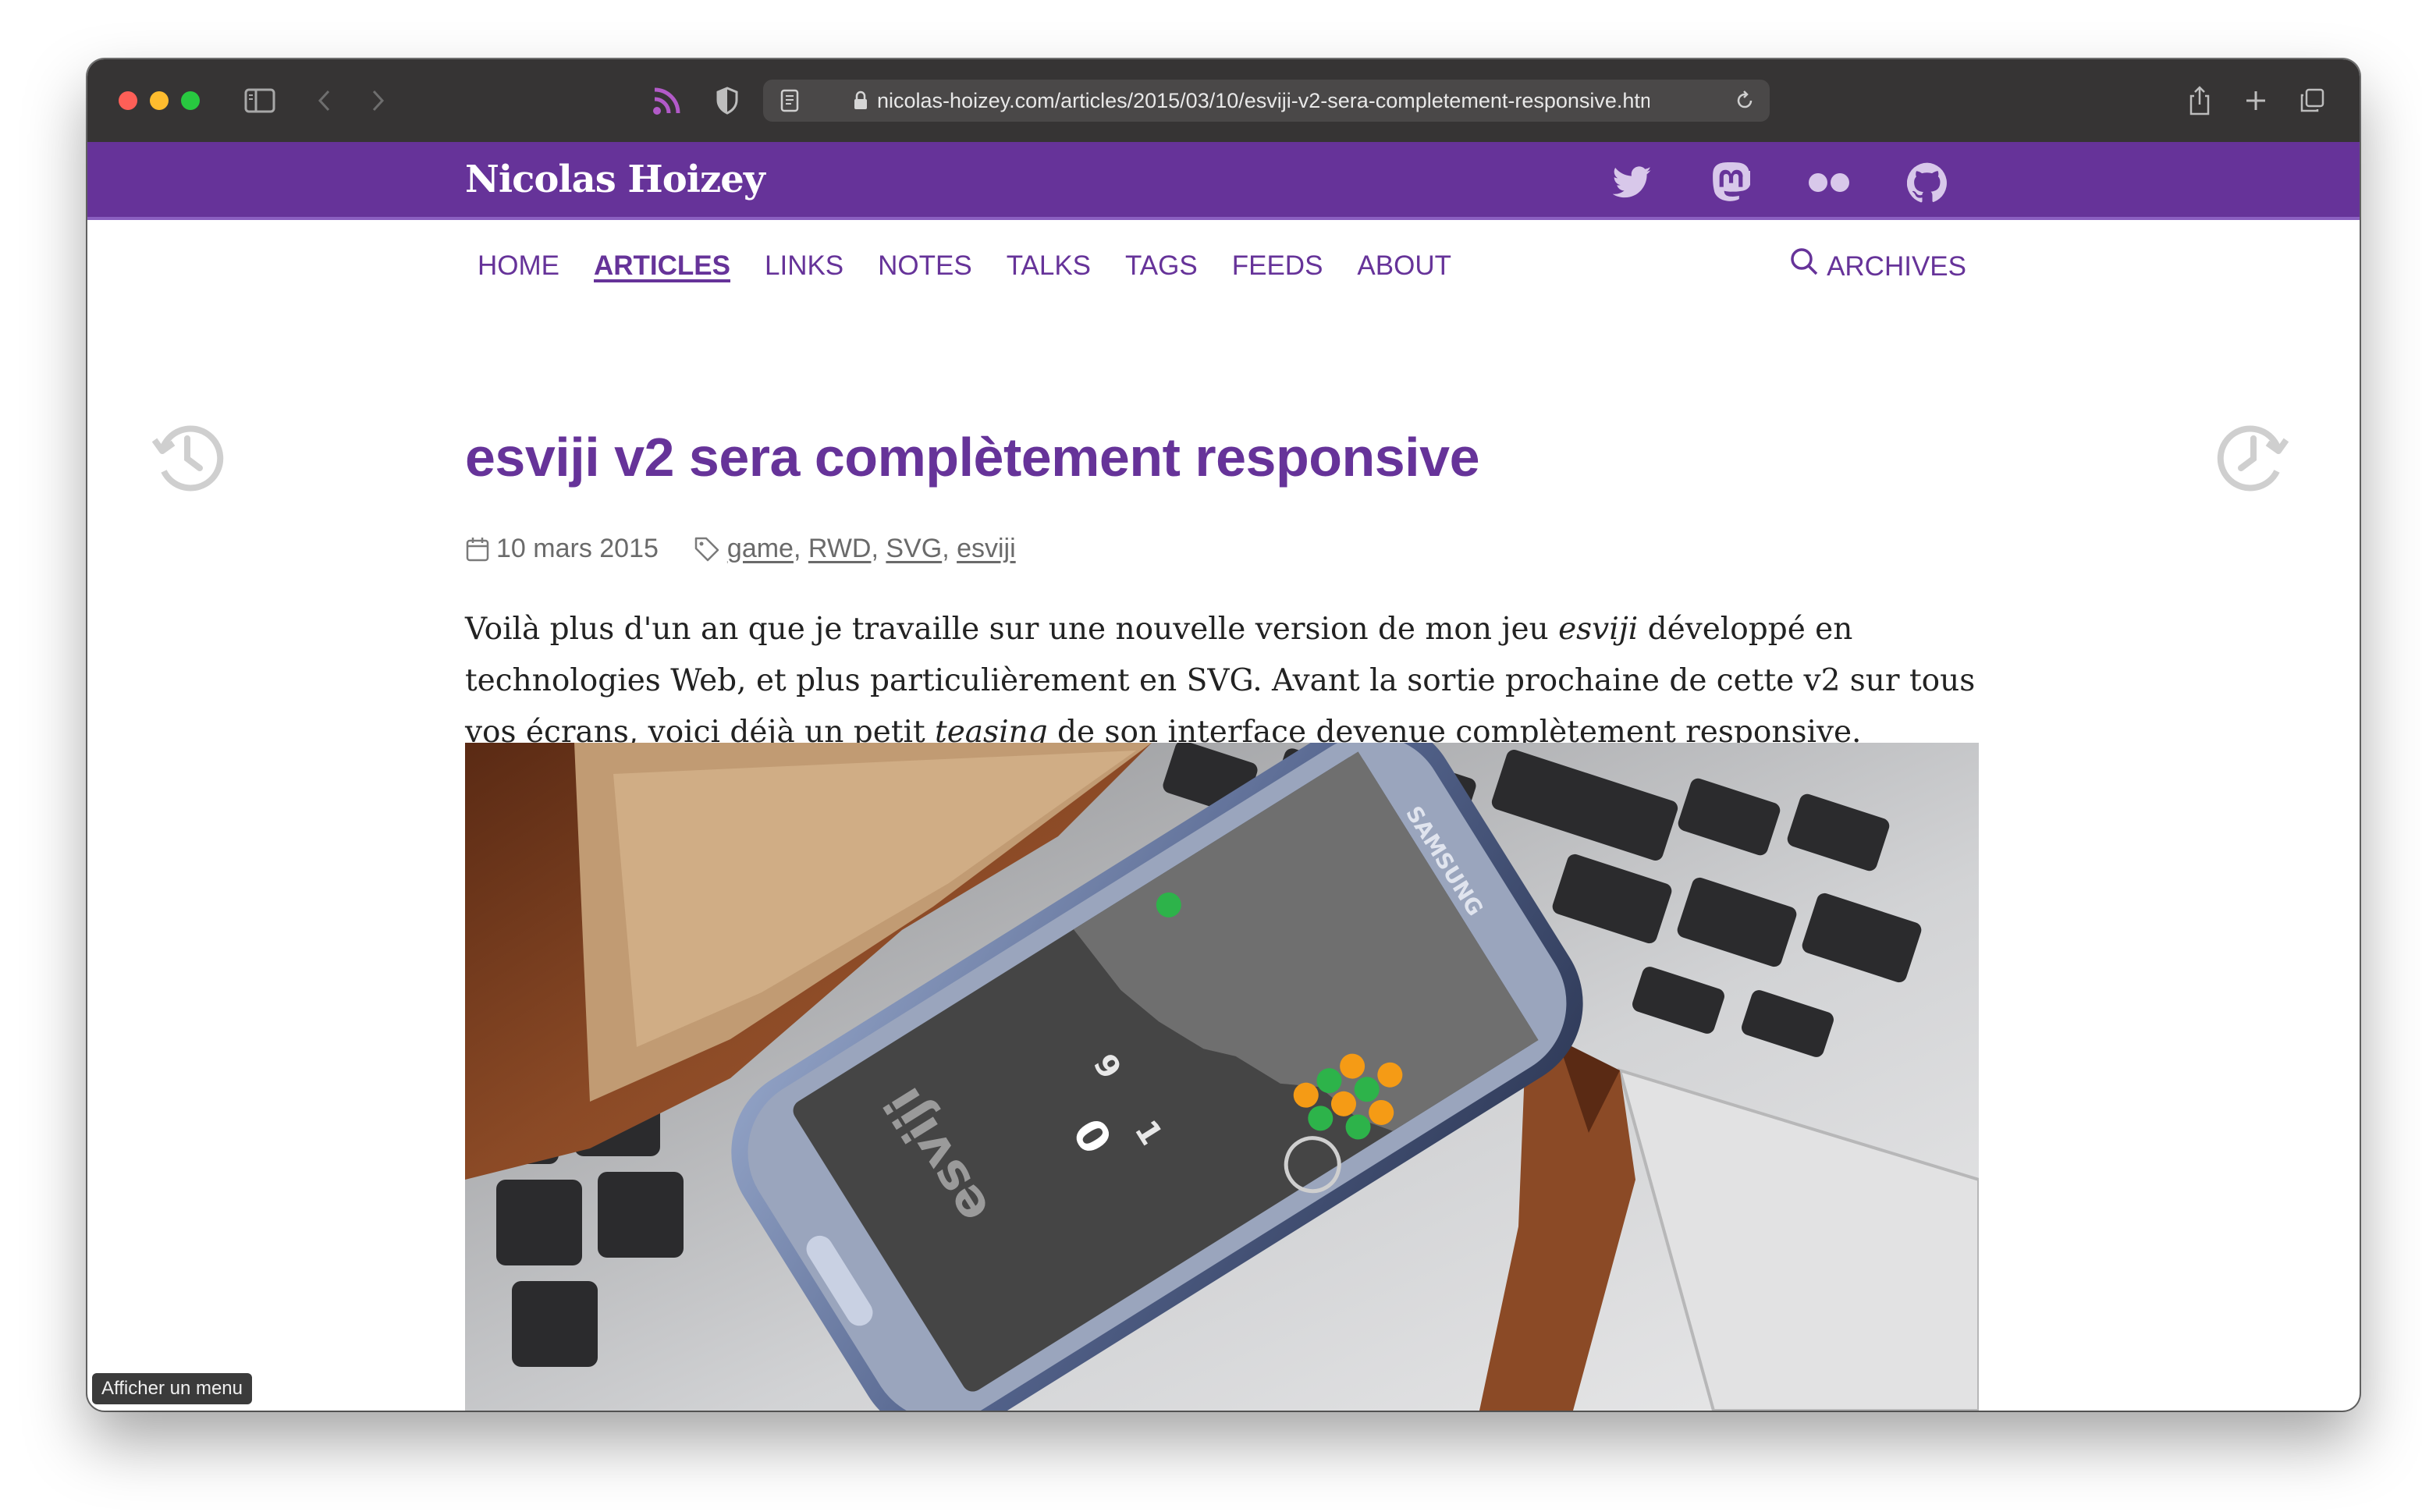 The image size is (2422, 1512). What do you see at coordinates (789, 101) in the screenshot?
I see `reader-view-icon` at bounding box center [789, 101].